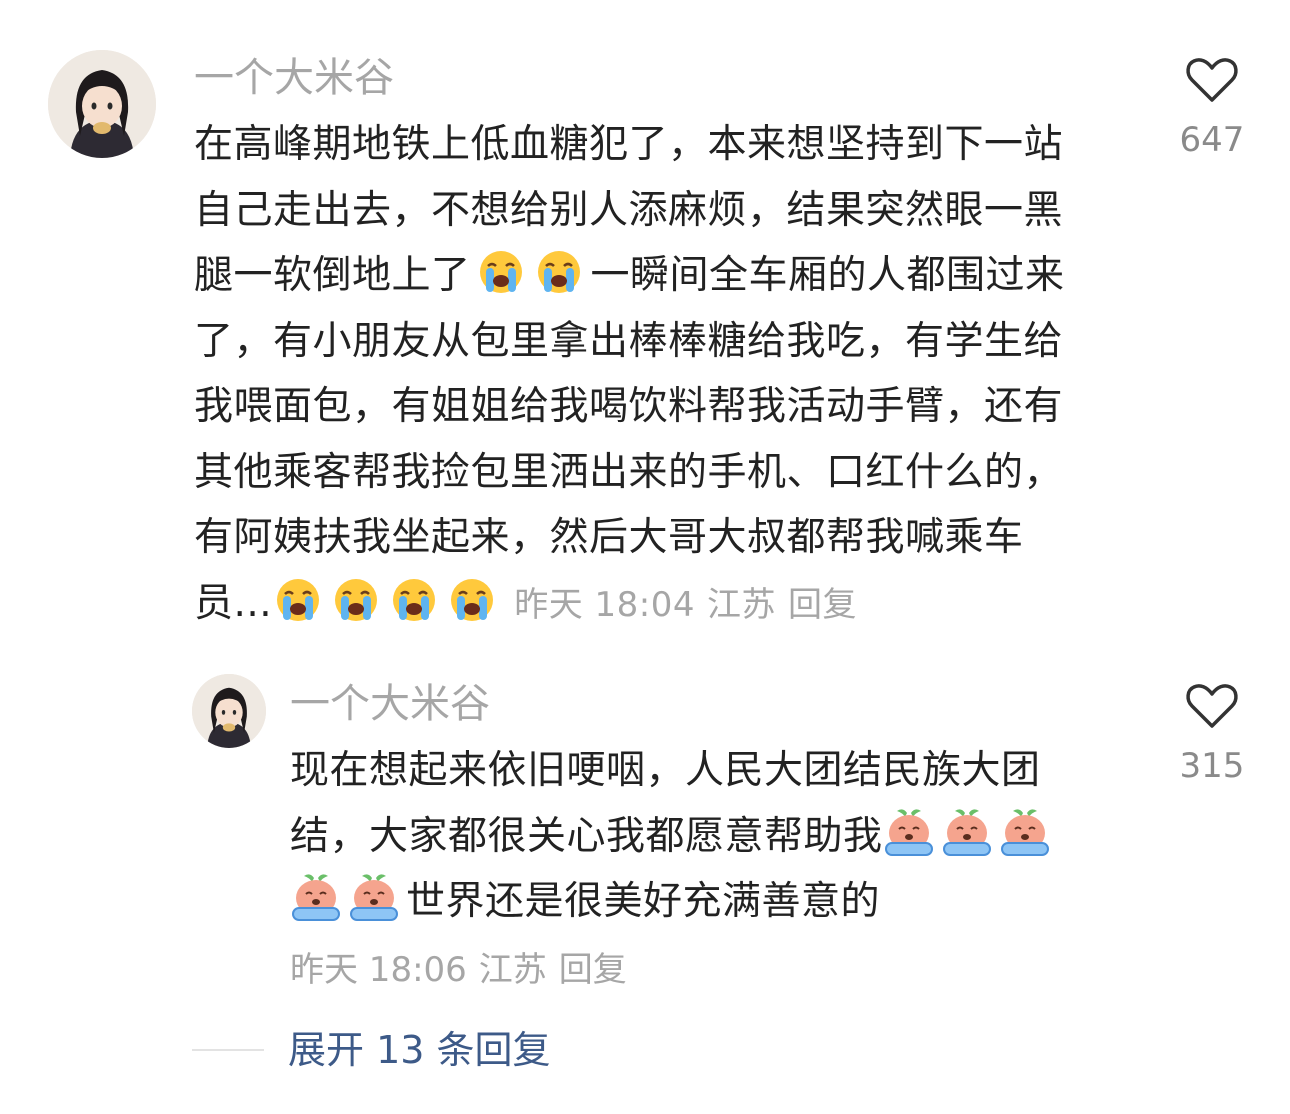 The width and height of the screenshot is (1290, 1114). Describe the element at coordinates (390, 704) in the screenshot. I see `reply-username: 一个大米谷` at that location.